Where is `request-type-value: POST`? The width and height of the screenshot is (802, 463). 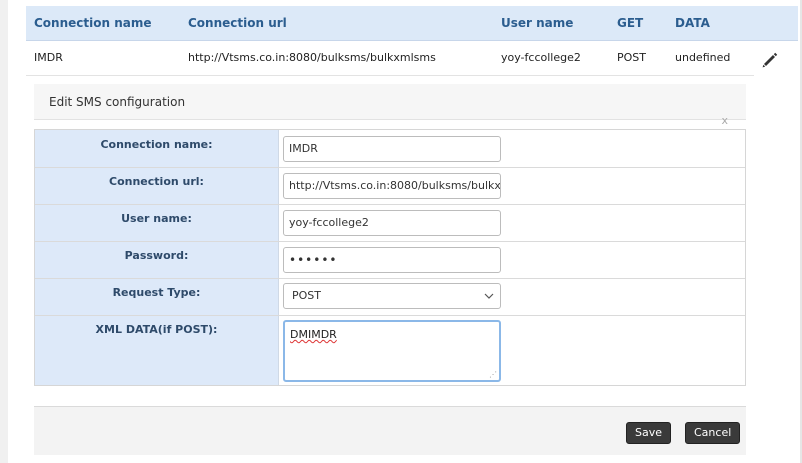 request-type-value: POST is located at coordinates (306, 295).